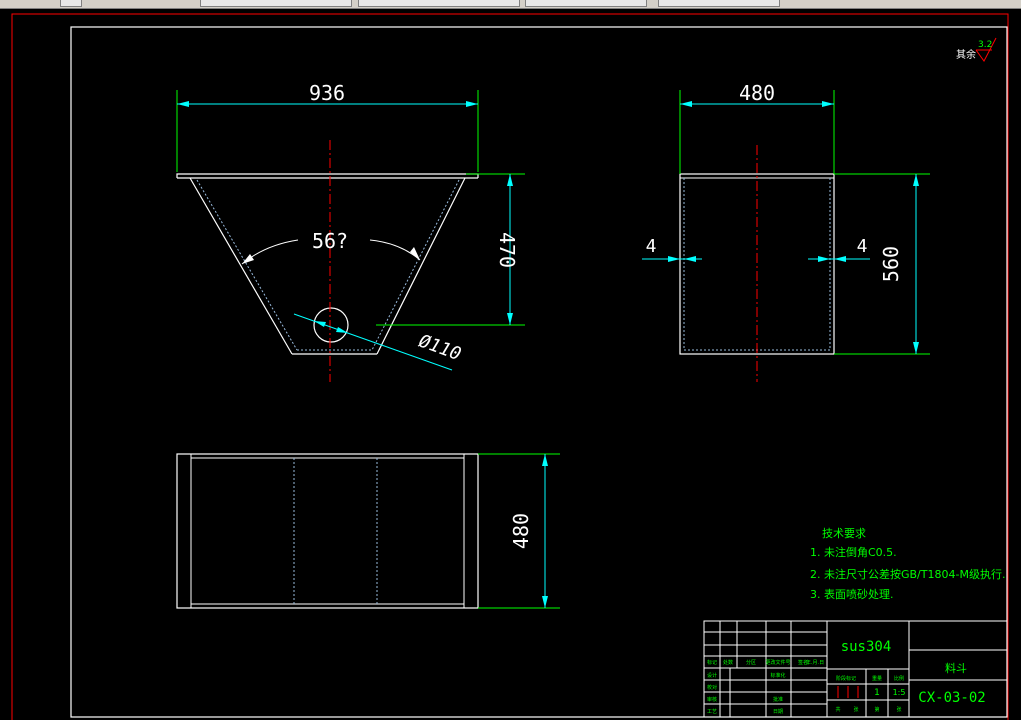 Image resolution: width=1021 pixels, height=720 pixels. I want to click on dim-side-height: 560, so click(891, 264).